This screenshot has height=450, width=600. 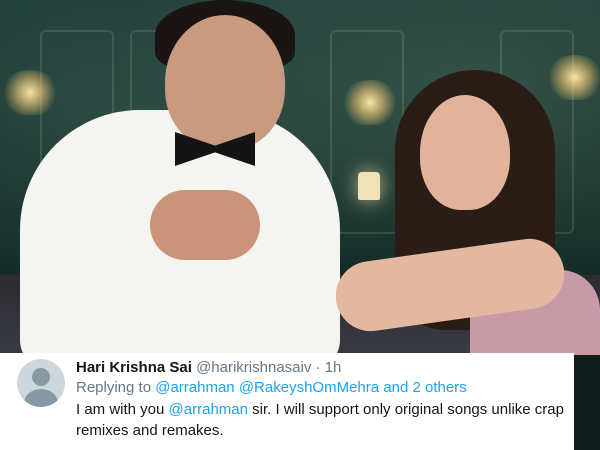 I want to click on reply-others-link: and 2 others, so click(x=424, y=387).